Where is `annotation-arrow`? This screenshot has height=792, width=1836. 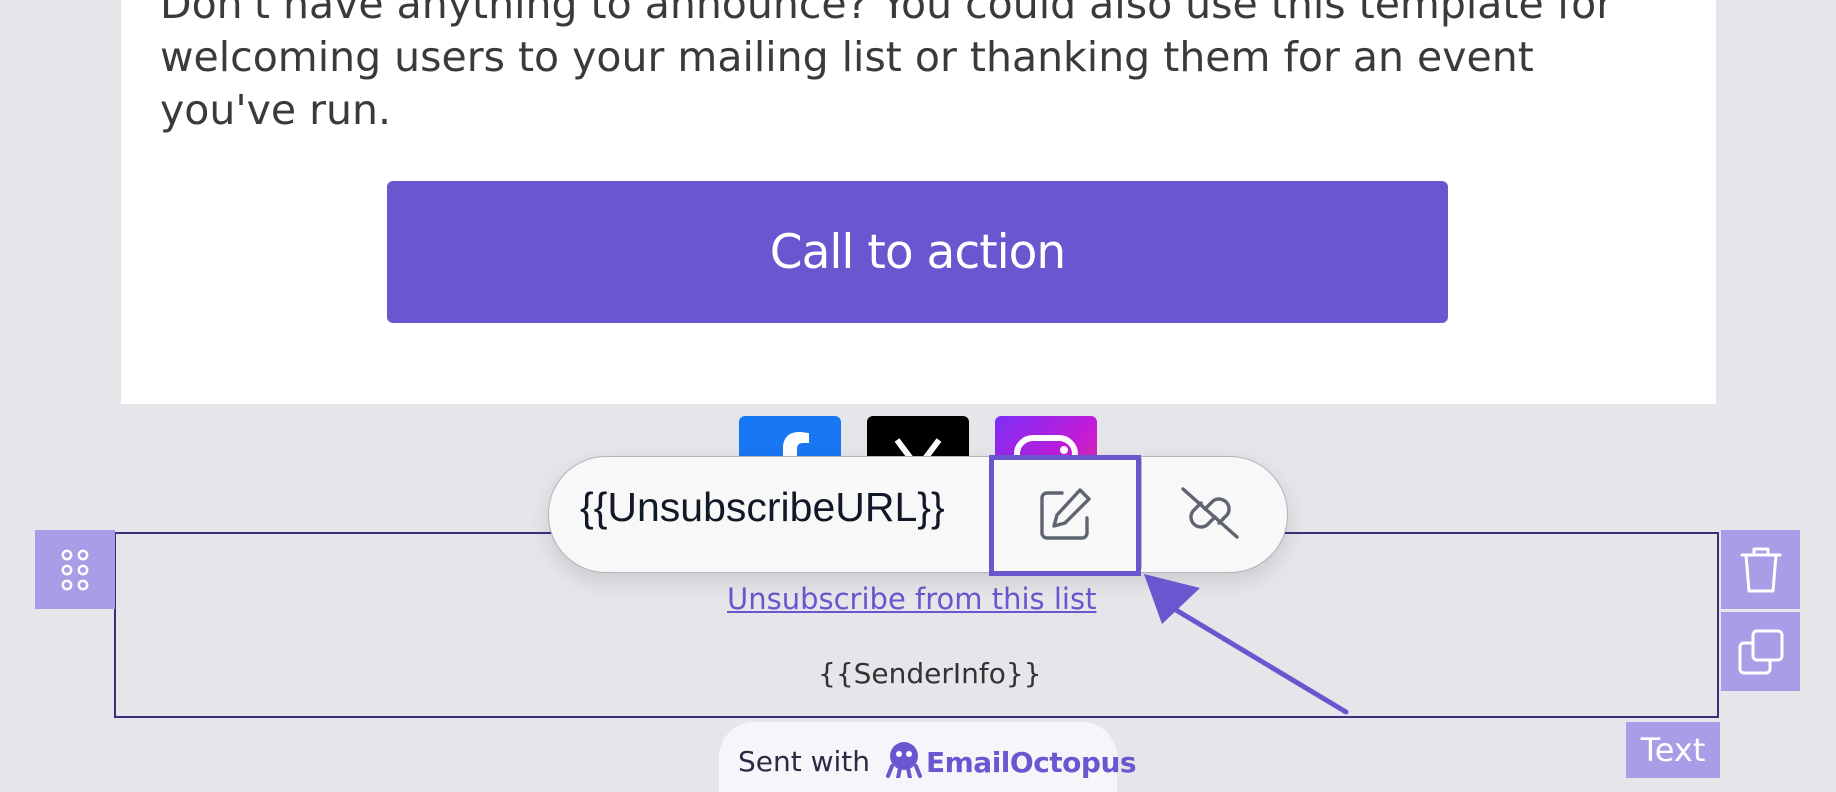 annotation-arrow is located at coordinates (1246, 644).